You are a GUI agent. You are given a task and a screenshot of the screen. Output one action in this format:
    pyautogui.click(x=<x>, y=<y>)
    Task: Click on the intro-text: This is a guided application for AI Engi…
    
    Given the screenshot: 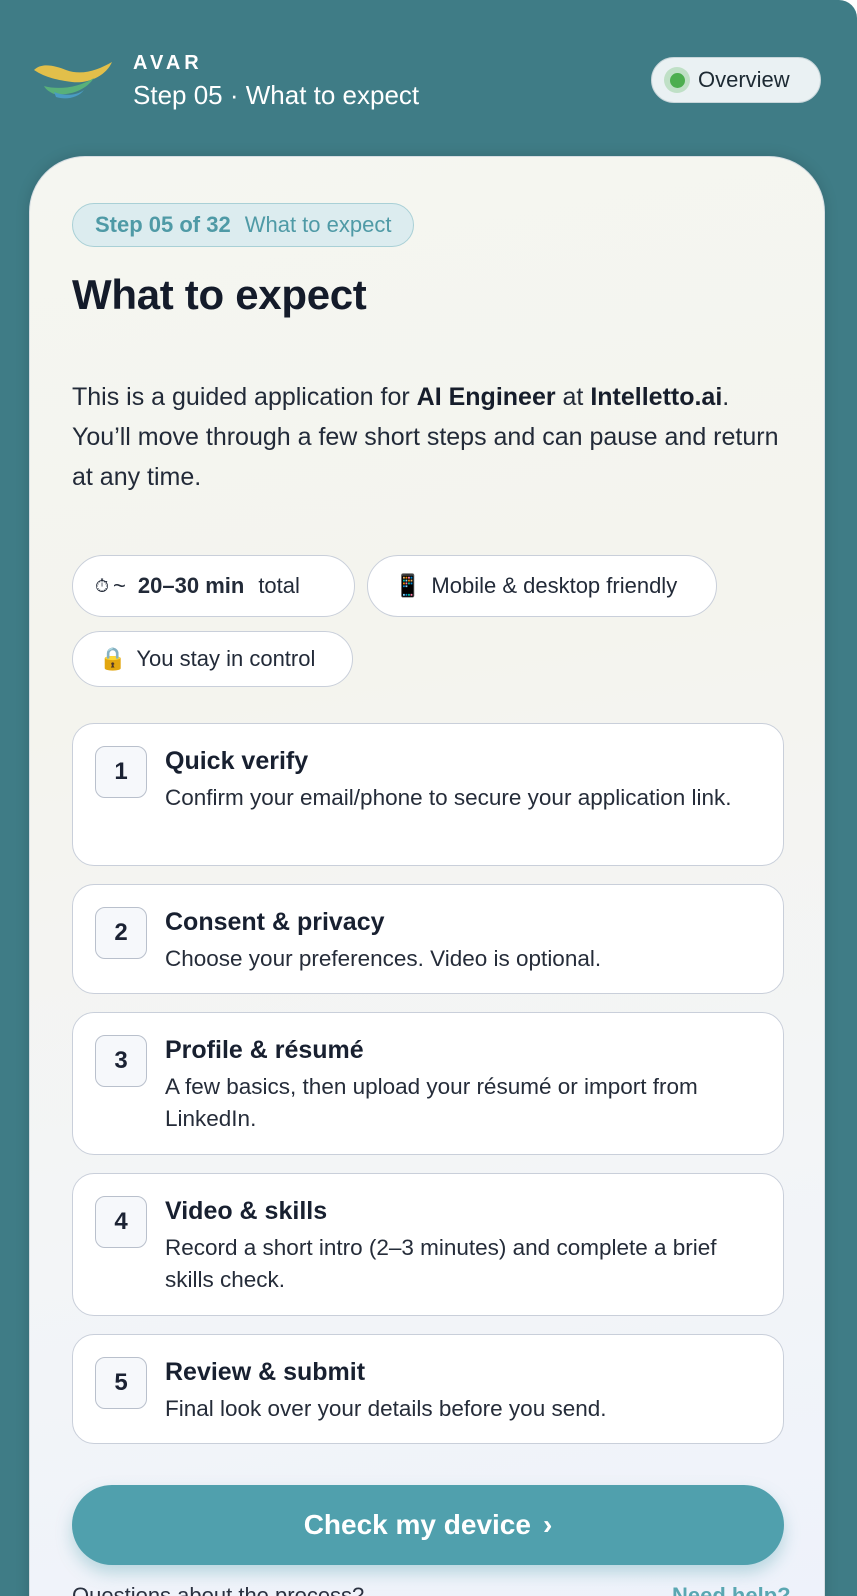 What is the action you would take?
    pyautogui.click(x=432, y=437)
    